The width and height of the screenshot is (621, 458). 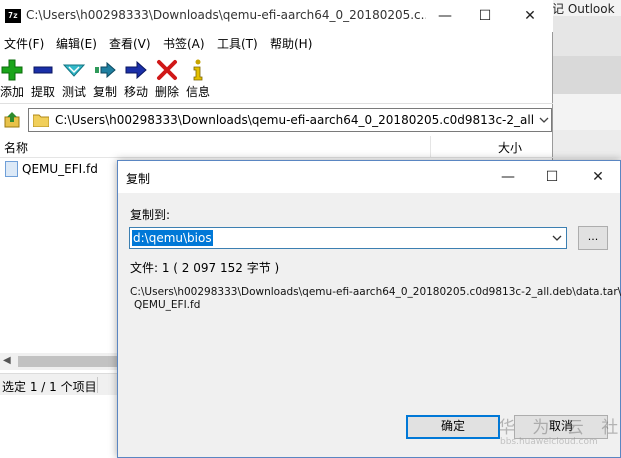 I want to click on info-icon, so click(x=198, y=70).